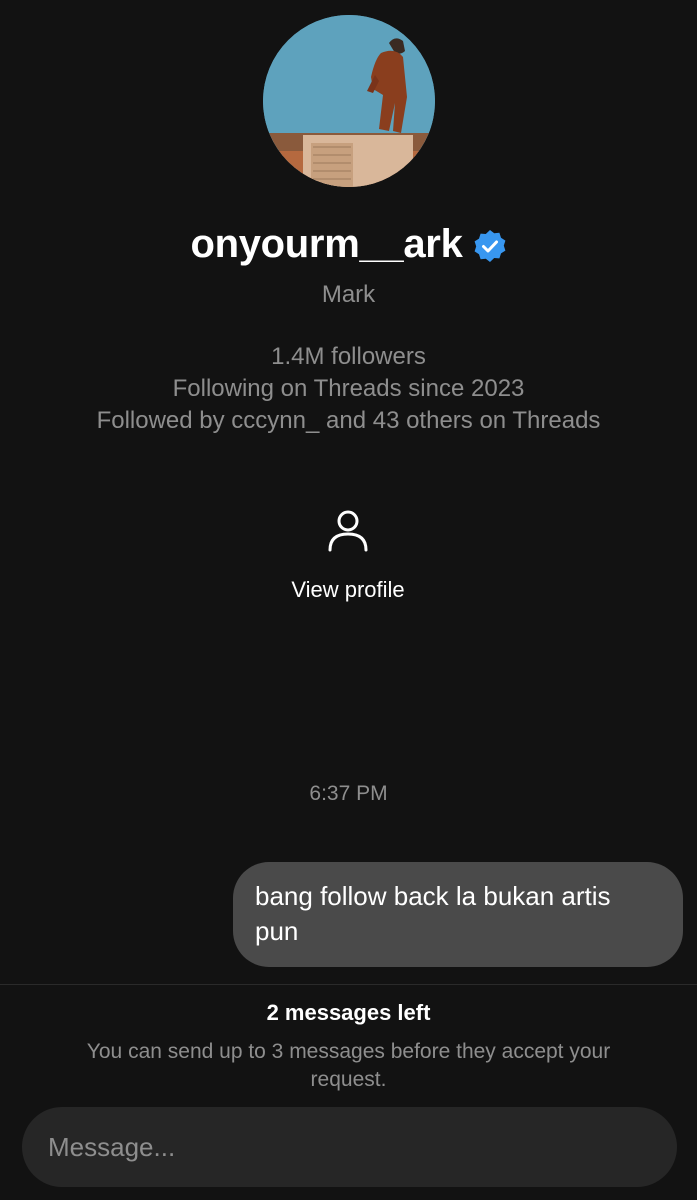  What do you see at coordinates (348, 984) in the screenshot?
I see `divider` at bounding box center [348, 984].